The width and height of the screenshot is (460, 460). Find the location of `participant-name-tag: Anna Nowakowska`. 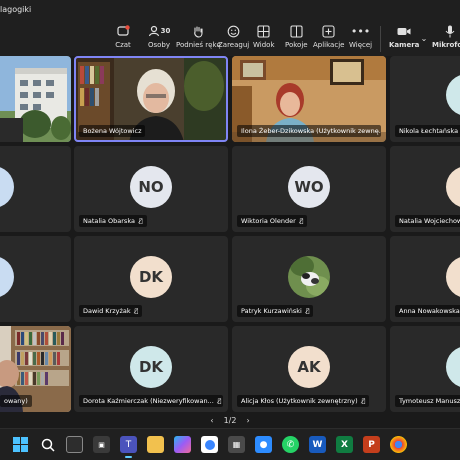

participant-name-tag: Anna Nowakowska is located at coordinates (427, 311).